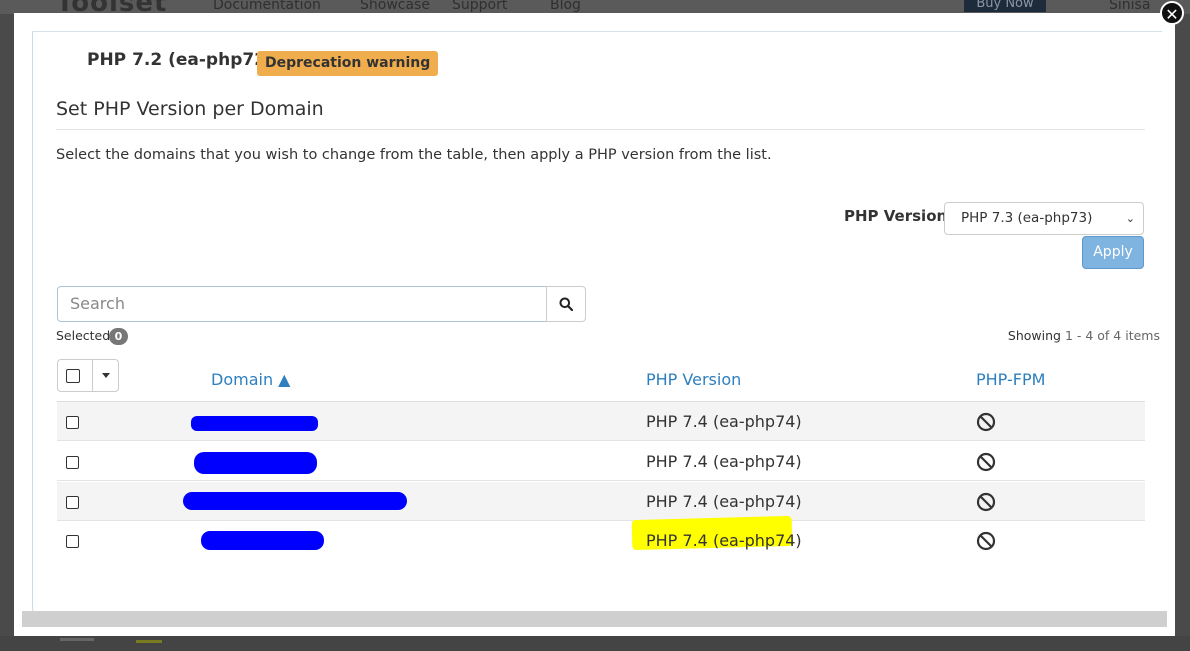  What do you see at coordinates (180, 60) in the screenshot?
I see `current-php-version-title: PHP 7.2 (ea-php72)` at bounding box center [180, 60].